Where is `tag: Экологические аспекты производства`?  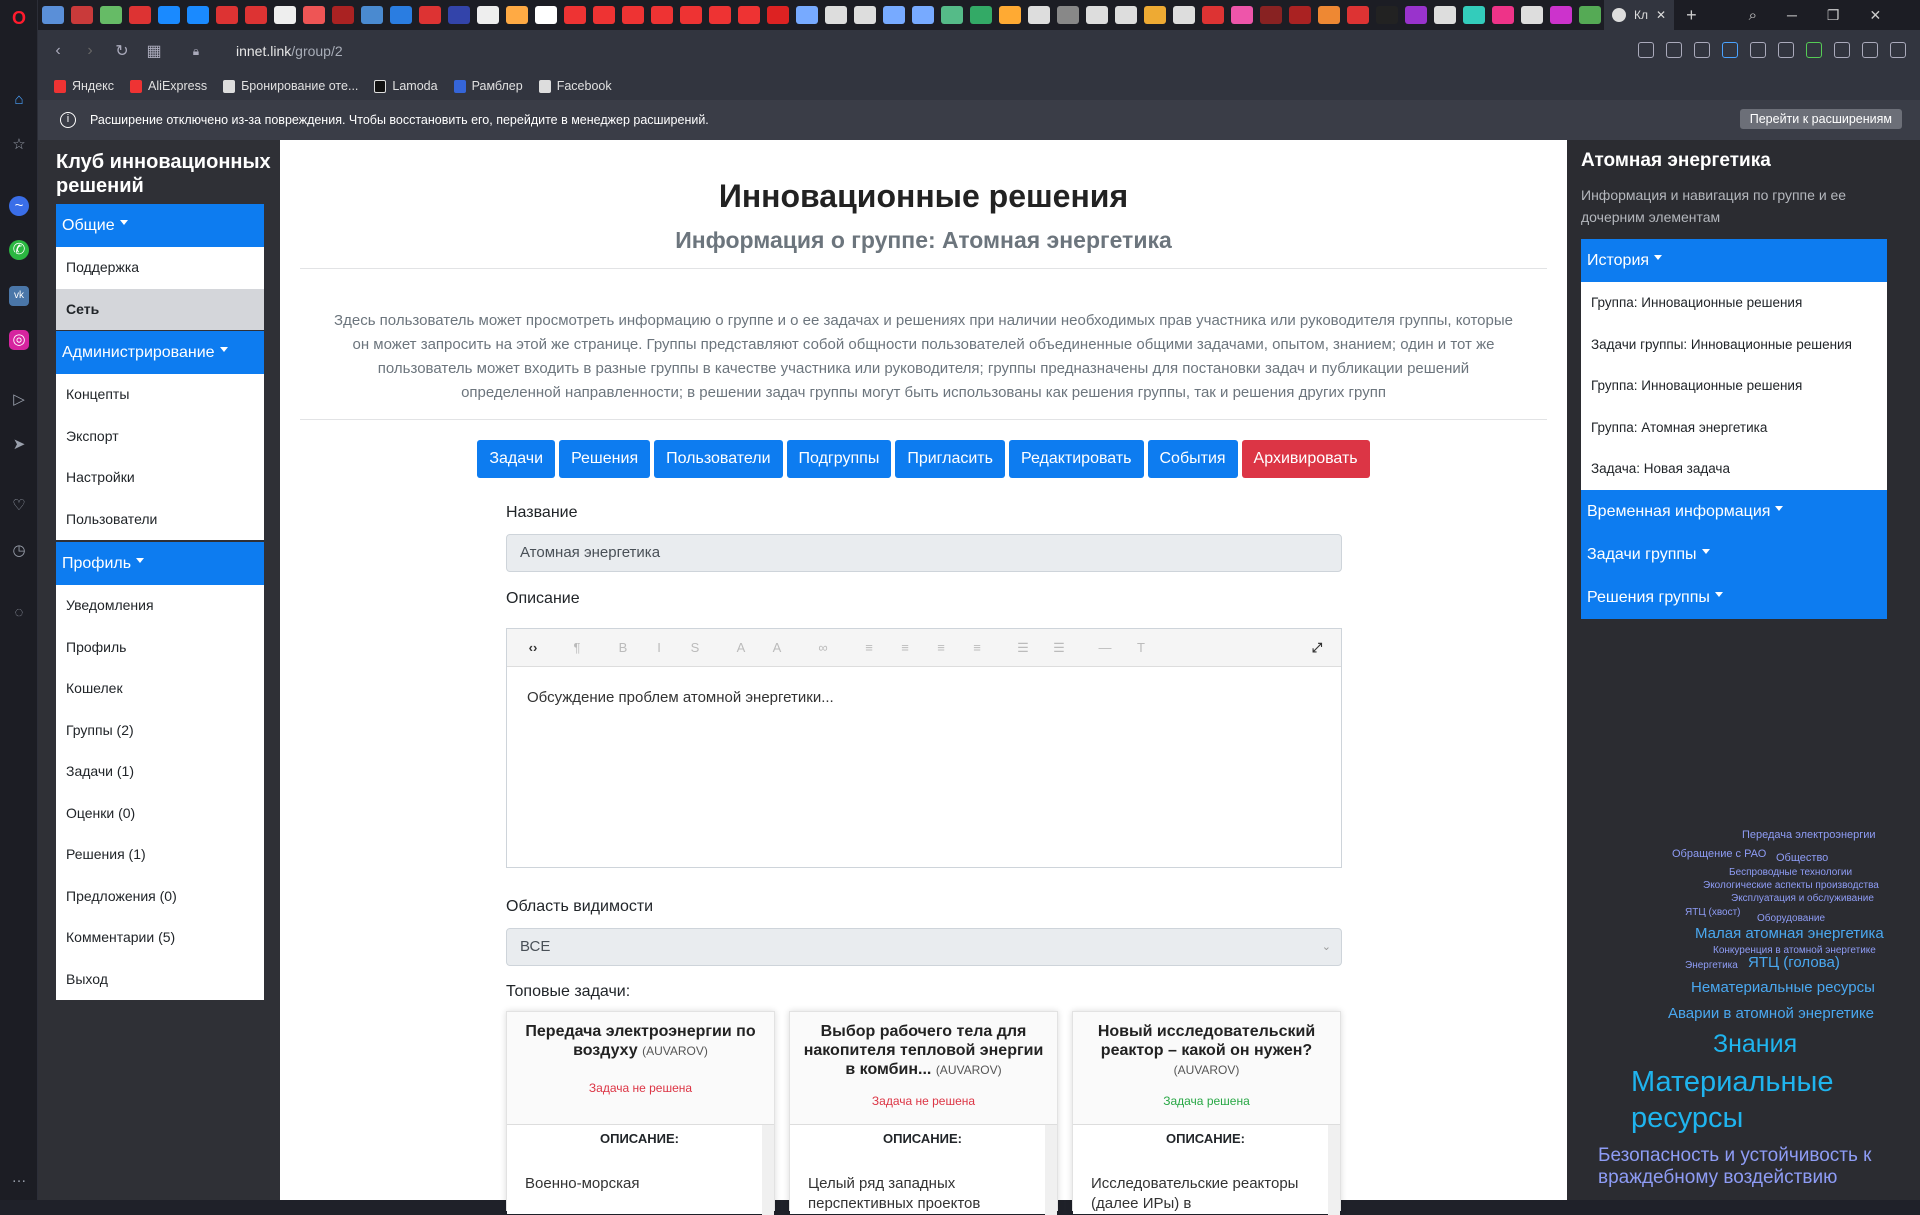 tag: Экологические аспекты производства is located at coordinates (1791, 886).